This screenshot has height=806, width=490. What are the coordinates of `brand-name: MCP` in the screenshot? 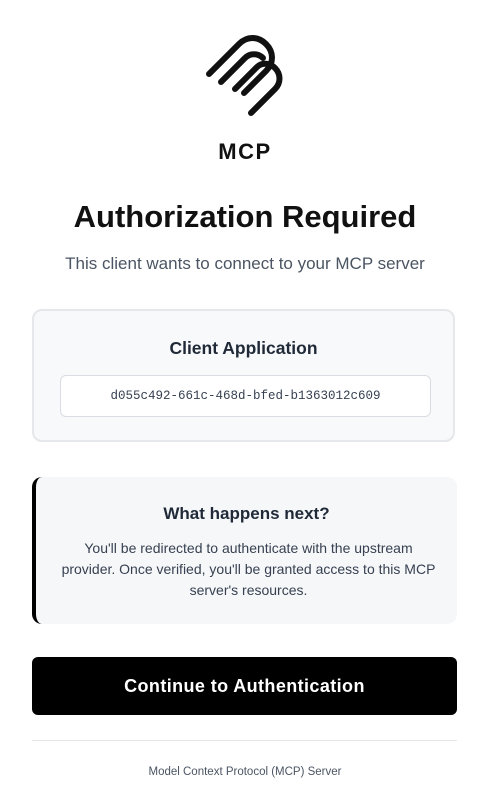 It's located at (245, 151).